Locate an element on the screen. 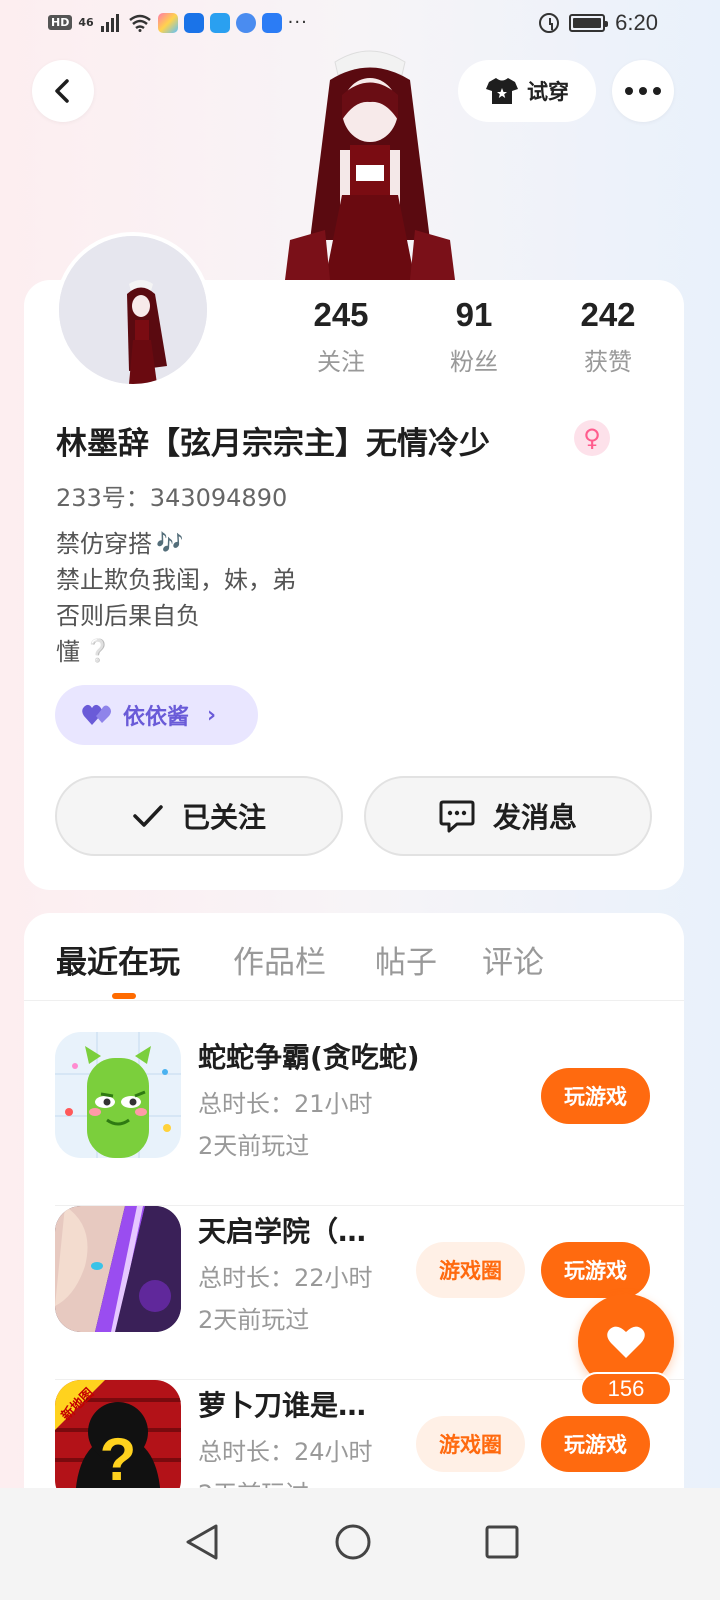 The image size is (720, 1600). send-message-label: 发消息 is located at coordinates (534, 817).